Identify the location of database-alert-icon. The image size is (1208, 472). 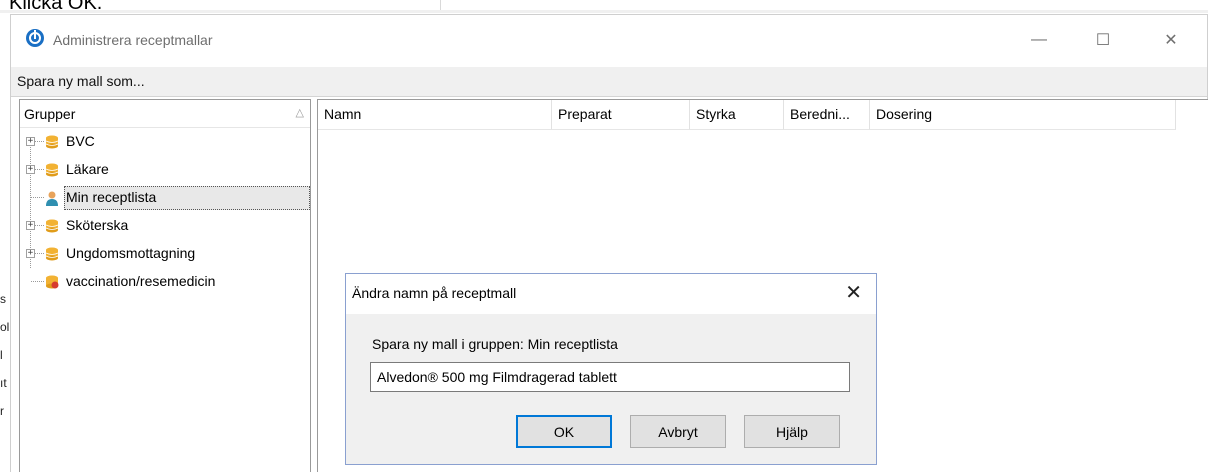
(52, 282).